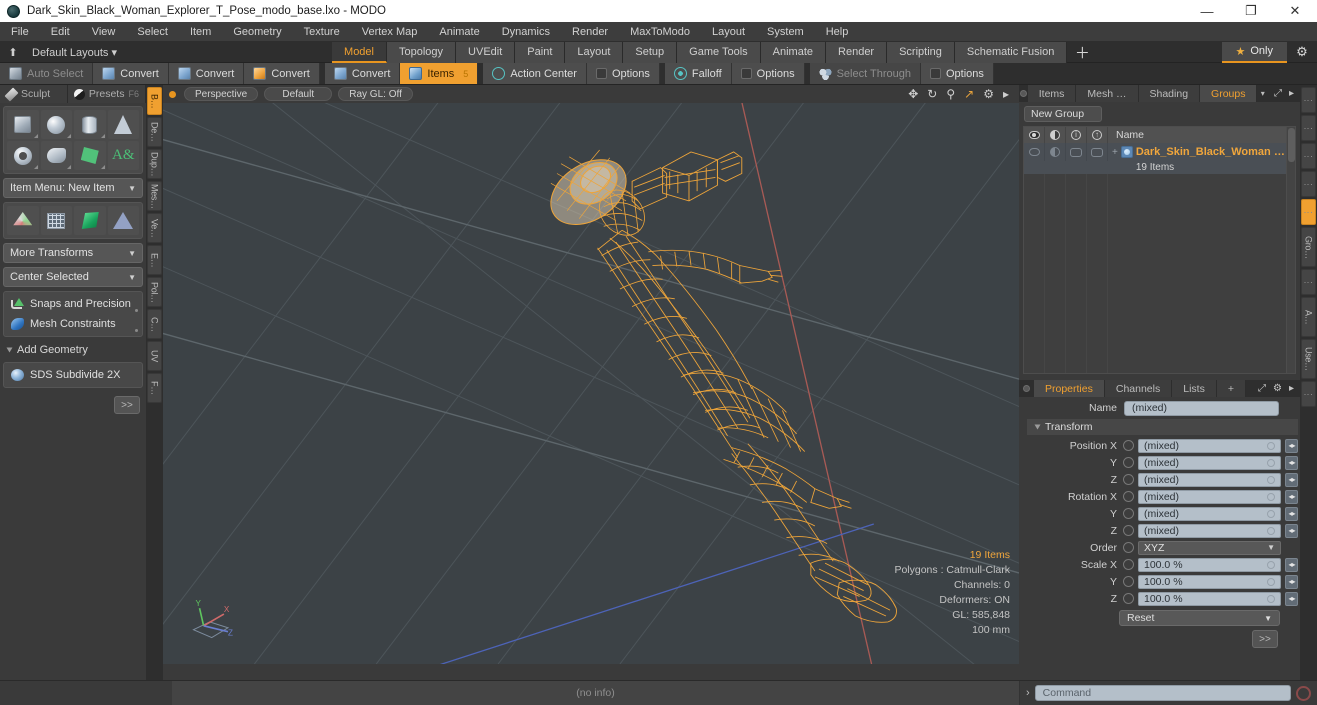 The height and width of the screenshot is (705, 1317). I want to click on home-layout-icon: ⬆, so click(13, 52).